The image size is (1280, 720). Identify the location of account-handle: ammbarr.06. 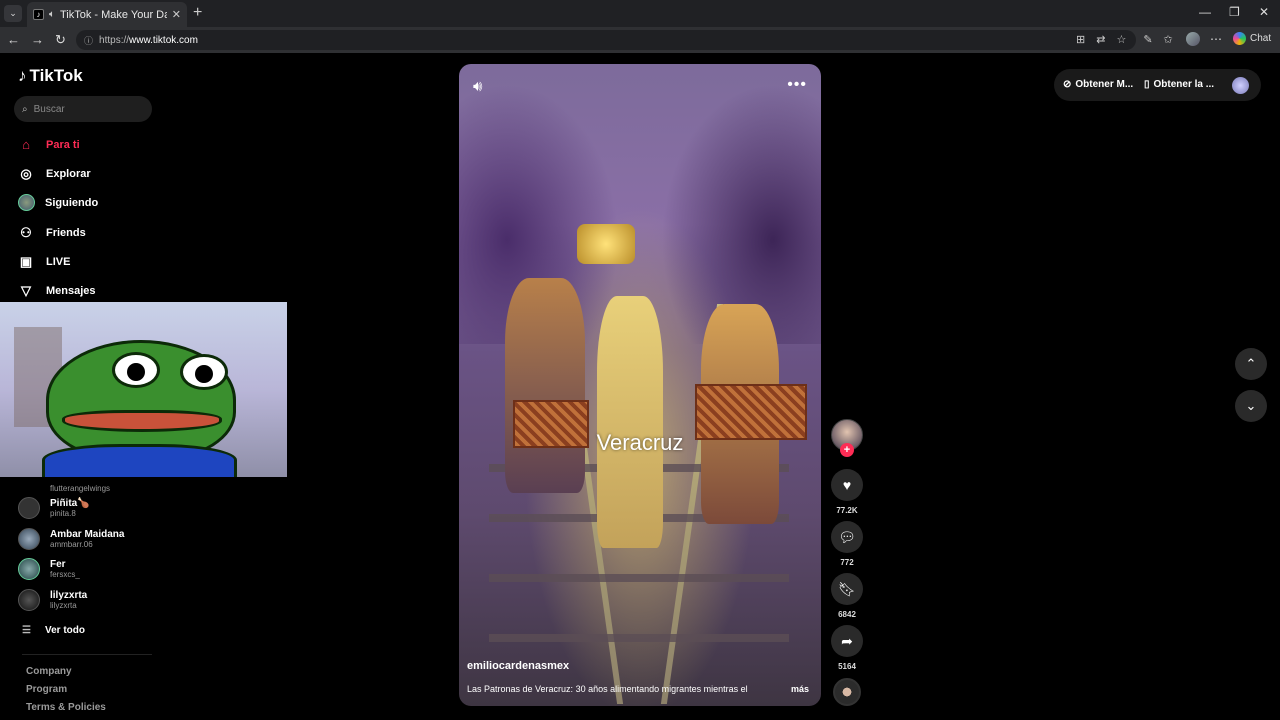
(71, 544).